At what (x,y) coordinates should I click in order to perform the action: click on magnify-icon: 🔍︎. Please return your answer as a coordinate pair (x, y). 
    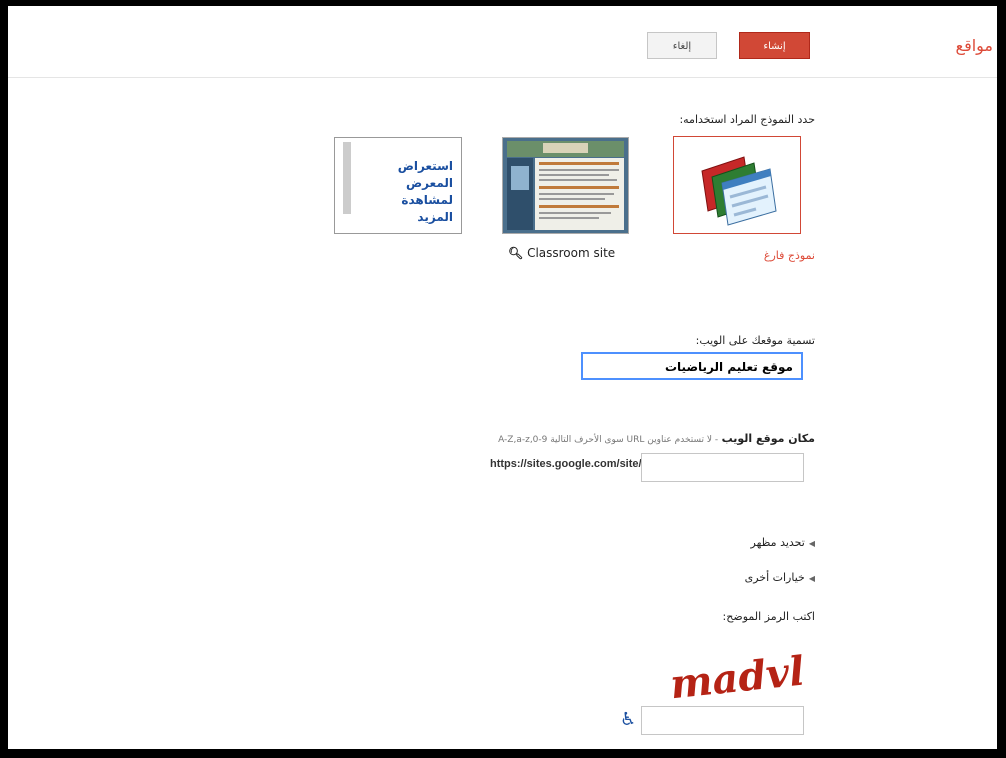
    Looking at the image, I should click on (515, 253).